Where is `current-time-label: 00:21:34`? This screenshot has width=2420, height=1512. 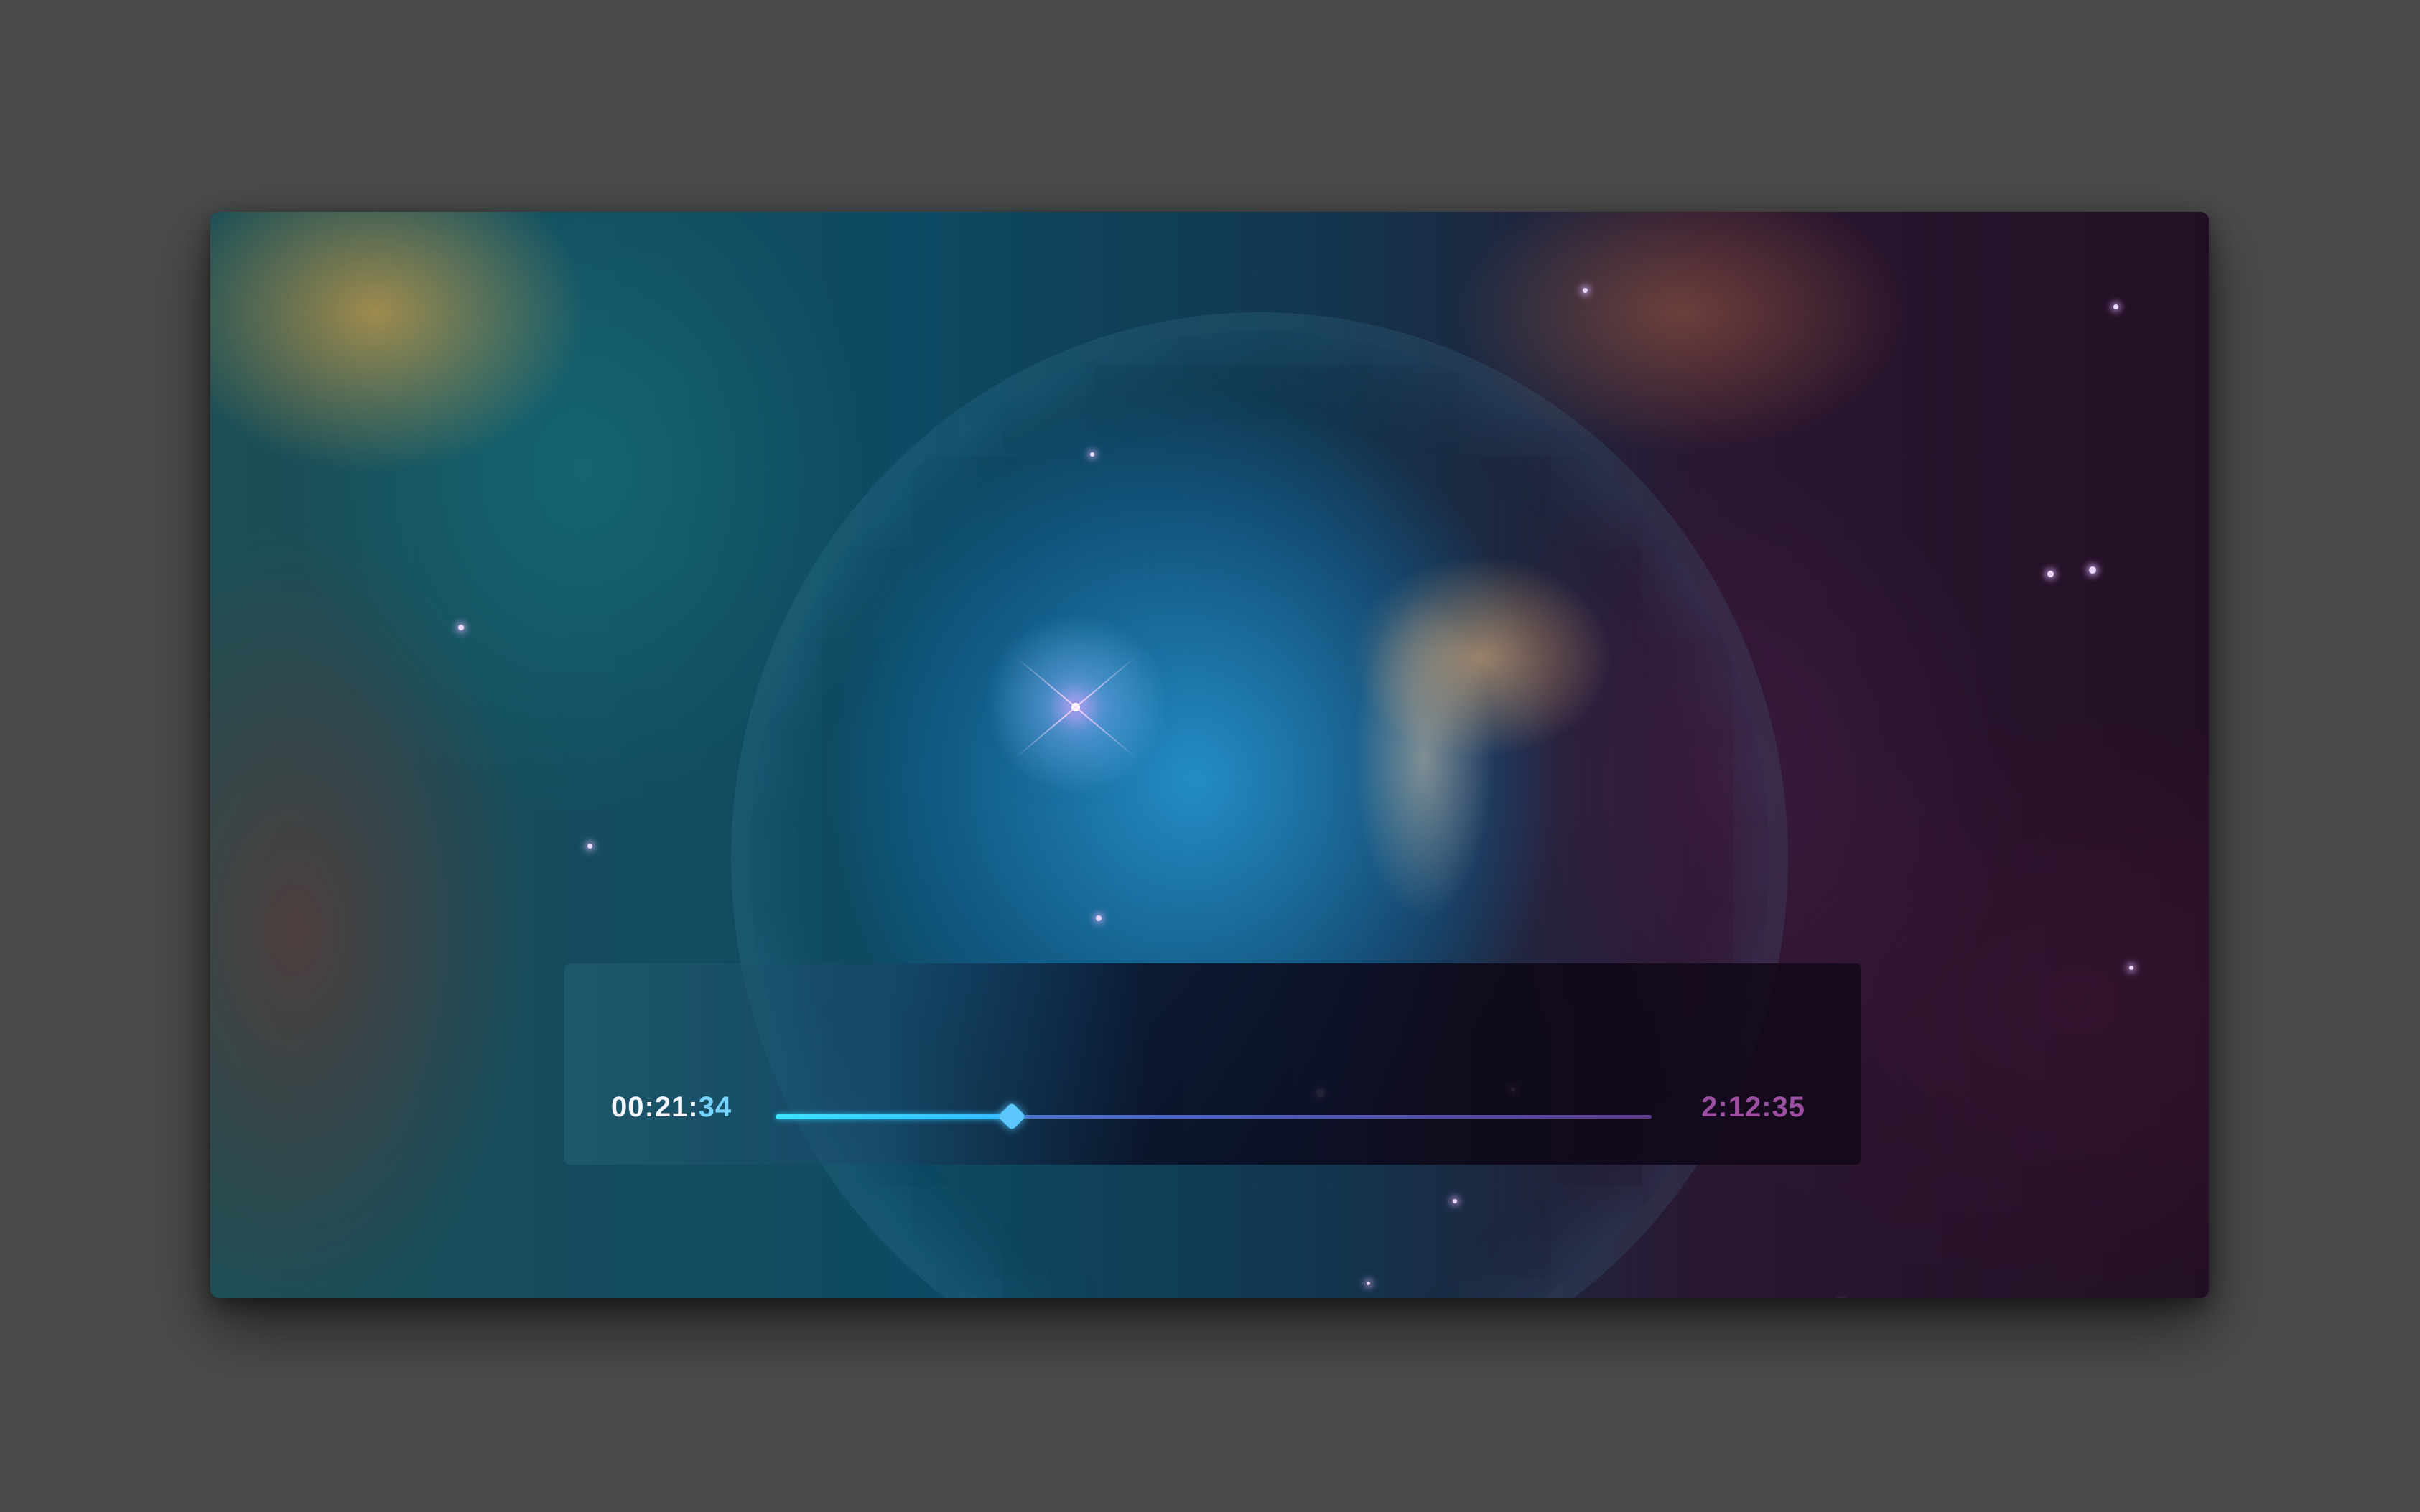 current-time-label: 00:21:34 is located at coordinates (671, 1107).